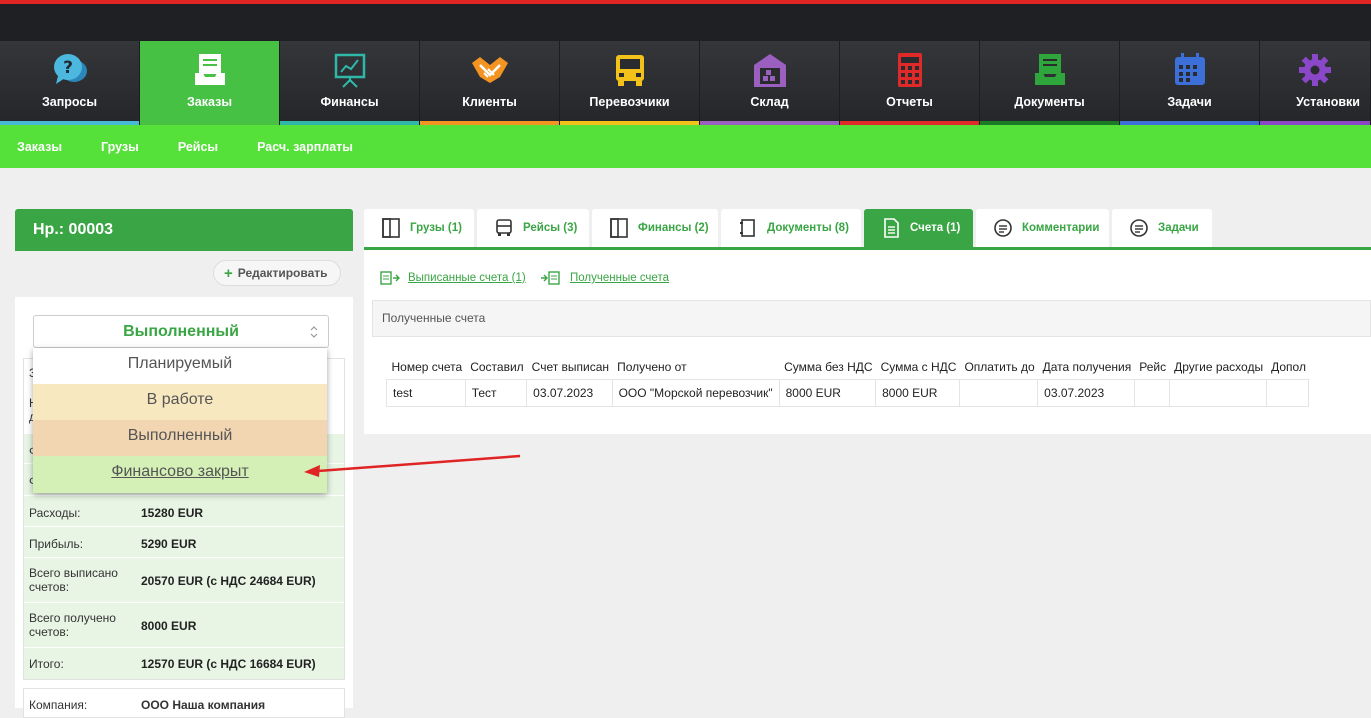  Describe the element at coordinates (1190, 83) in the screenshot. I see `nav-item-tasks: Задачи` at that location.